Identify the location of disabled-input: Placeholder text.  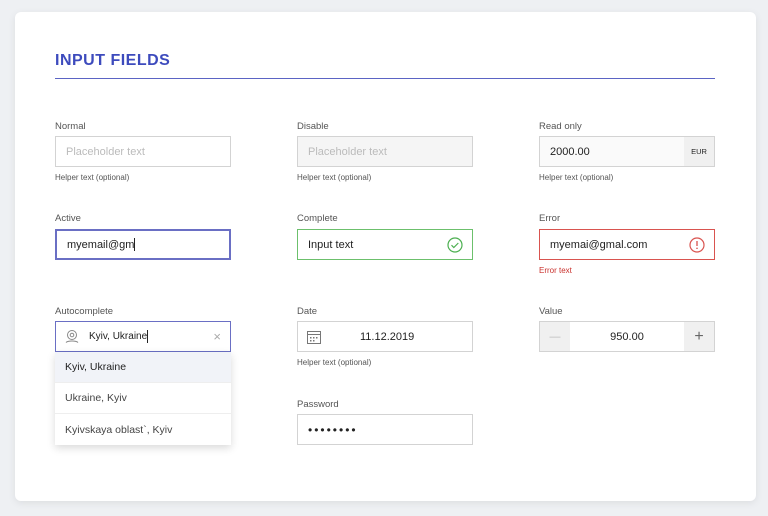
(385, 151).